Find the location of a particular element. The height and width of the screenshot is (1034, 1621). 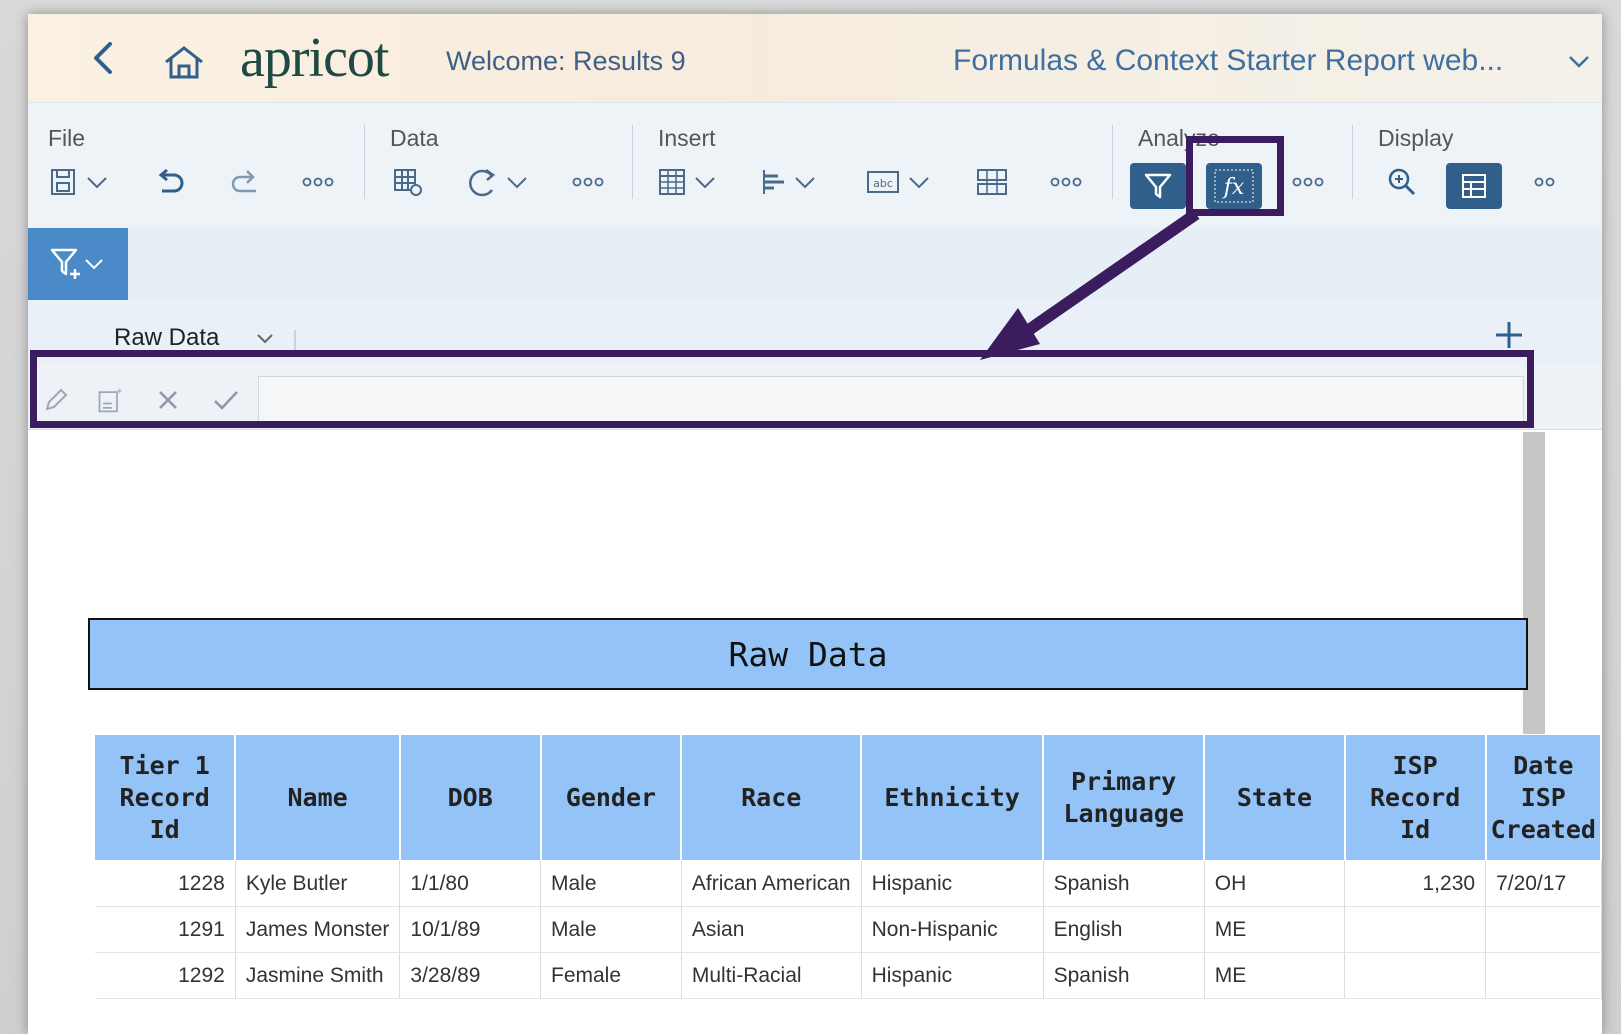

close-icon is located at coordinates (168, 400).